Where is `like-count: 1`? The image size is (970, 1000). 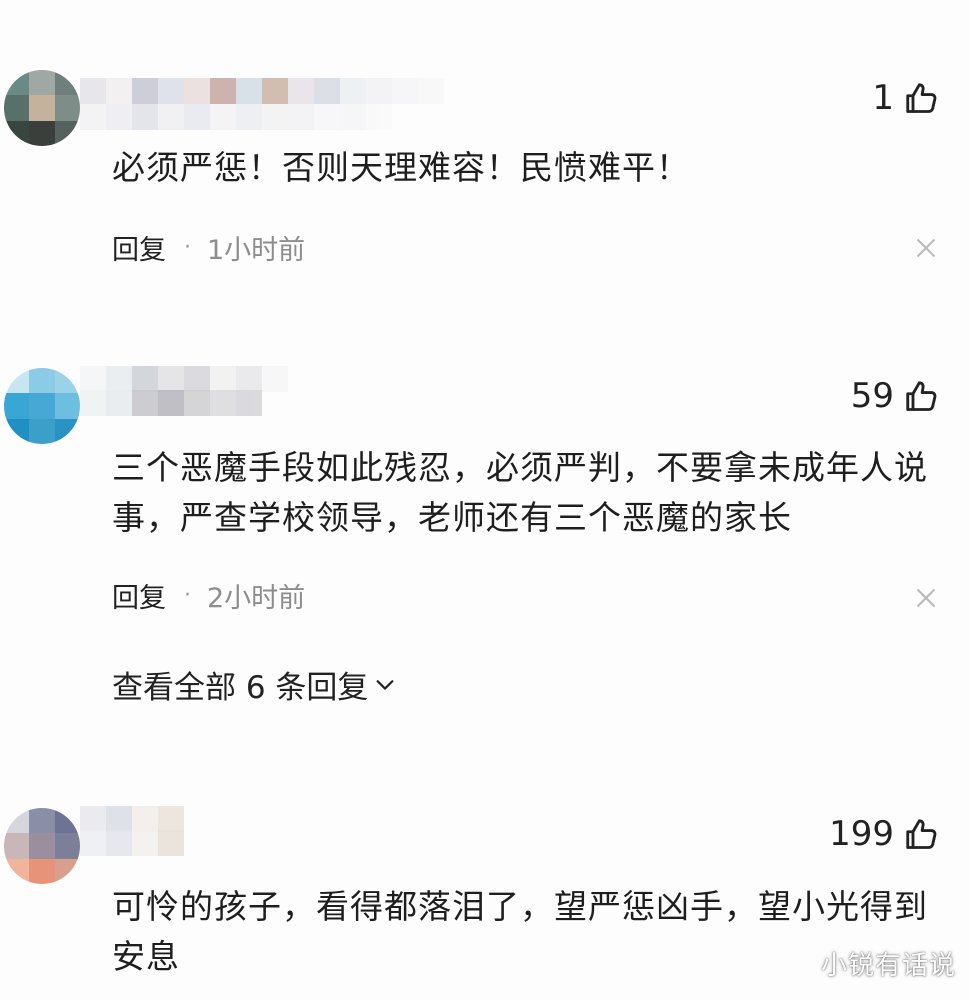 like-count: 1 is located at coordinates (883, 98).